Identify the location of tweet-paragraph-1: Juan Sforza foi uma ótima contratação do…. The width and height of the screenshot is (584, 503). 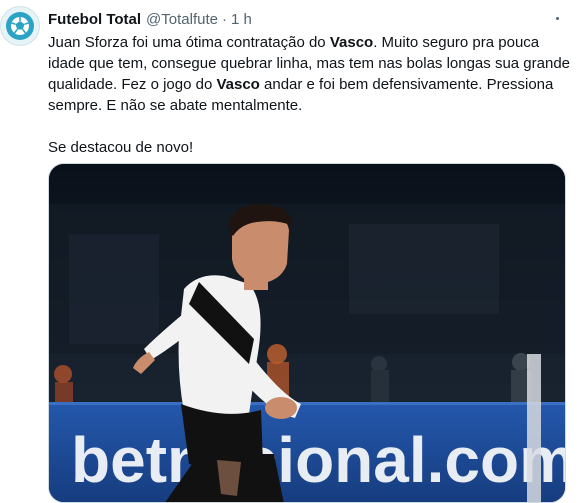
(309, 74).